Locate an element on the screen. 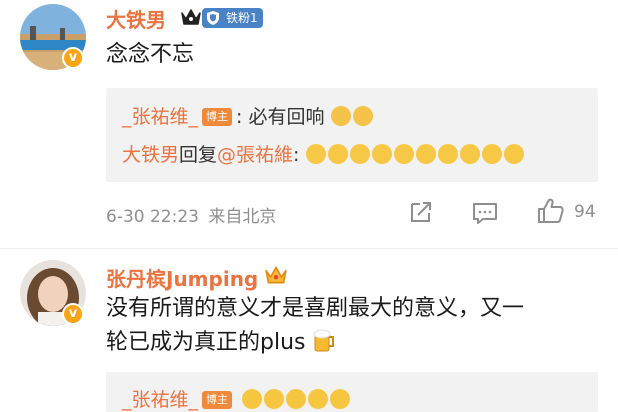 The width and height of the screenshot is (618, 412). comment-text-line1: 没有所谓的意义才是喜剧最大的意义，又一 is located at coordinates (315, 308).